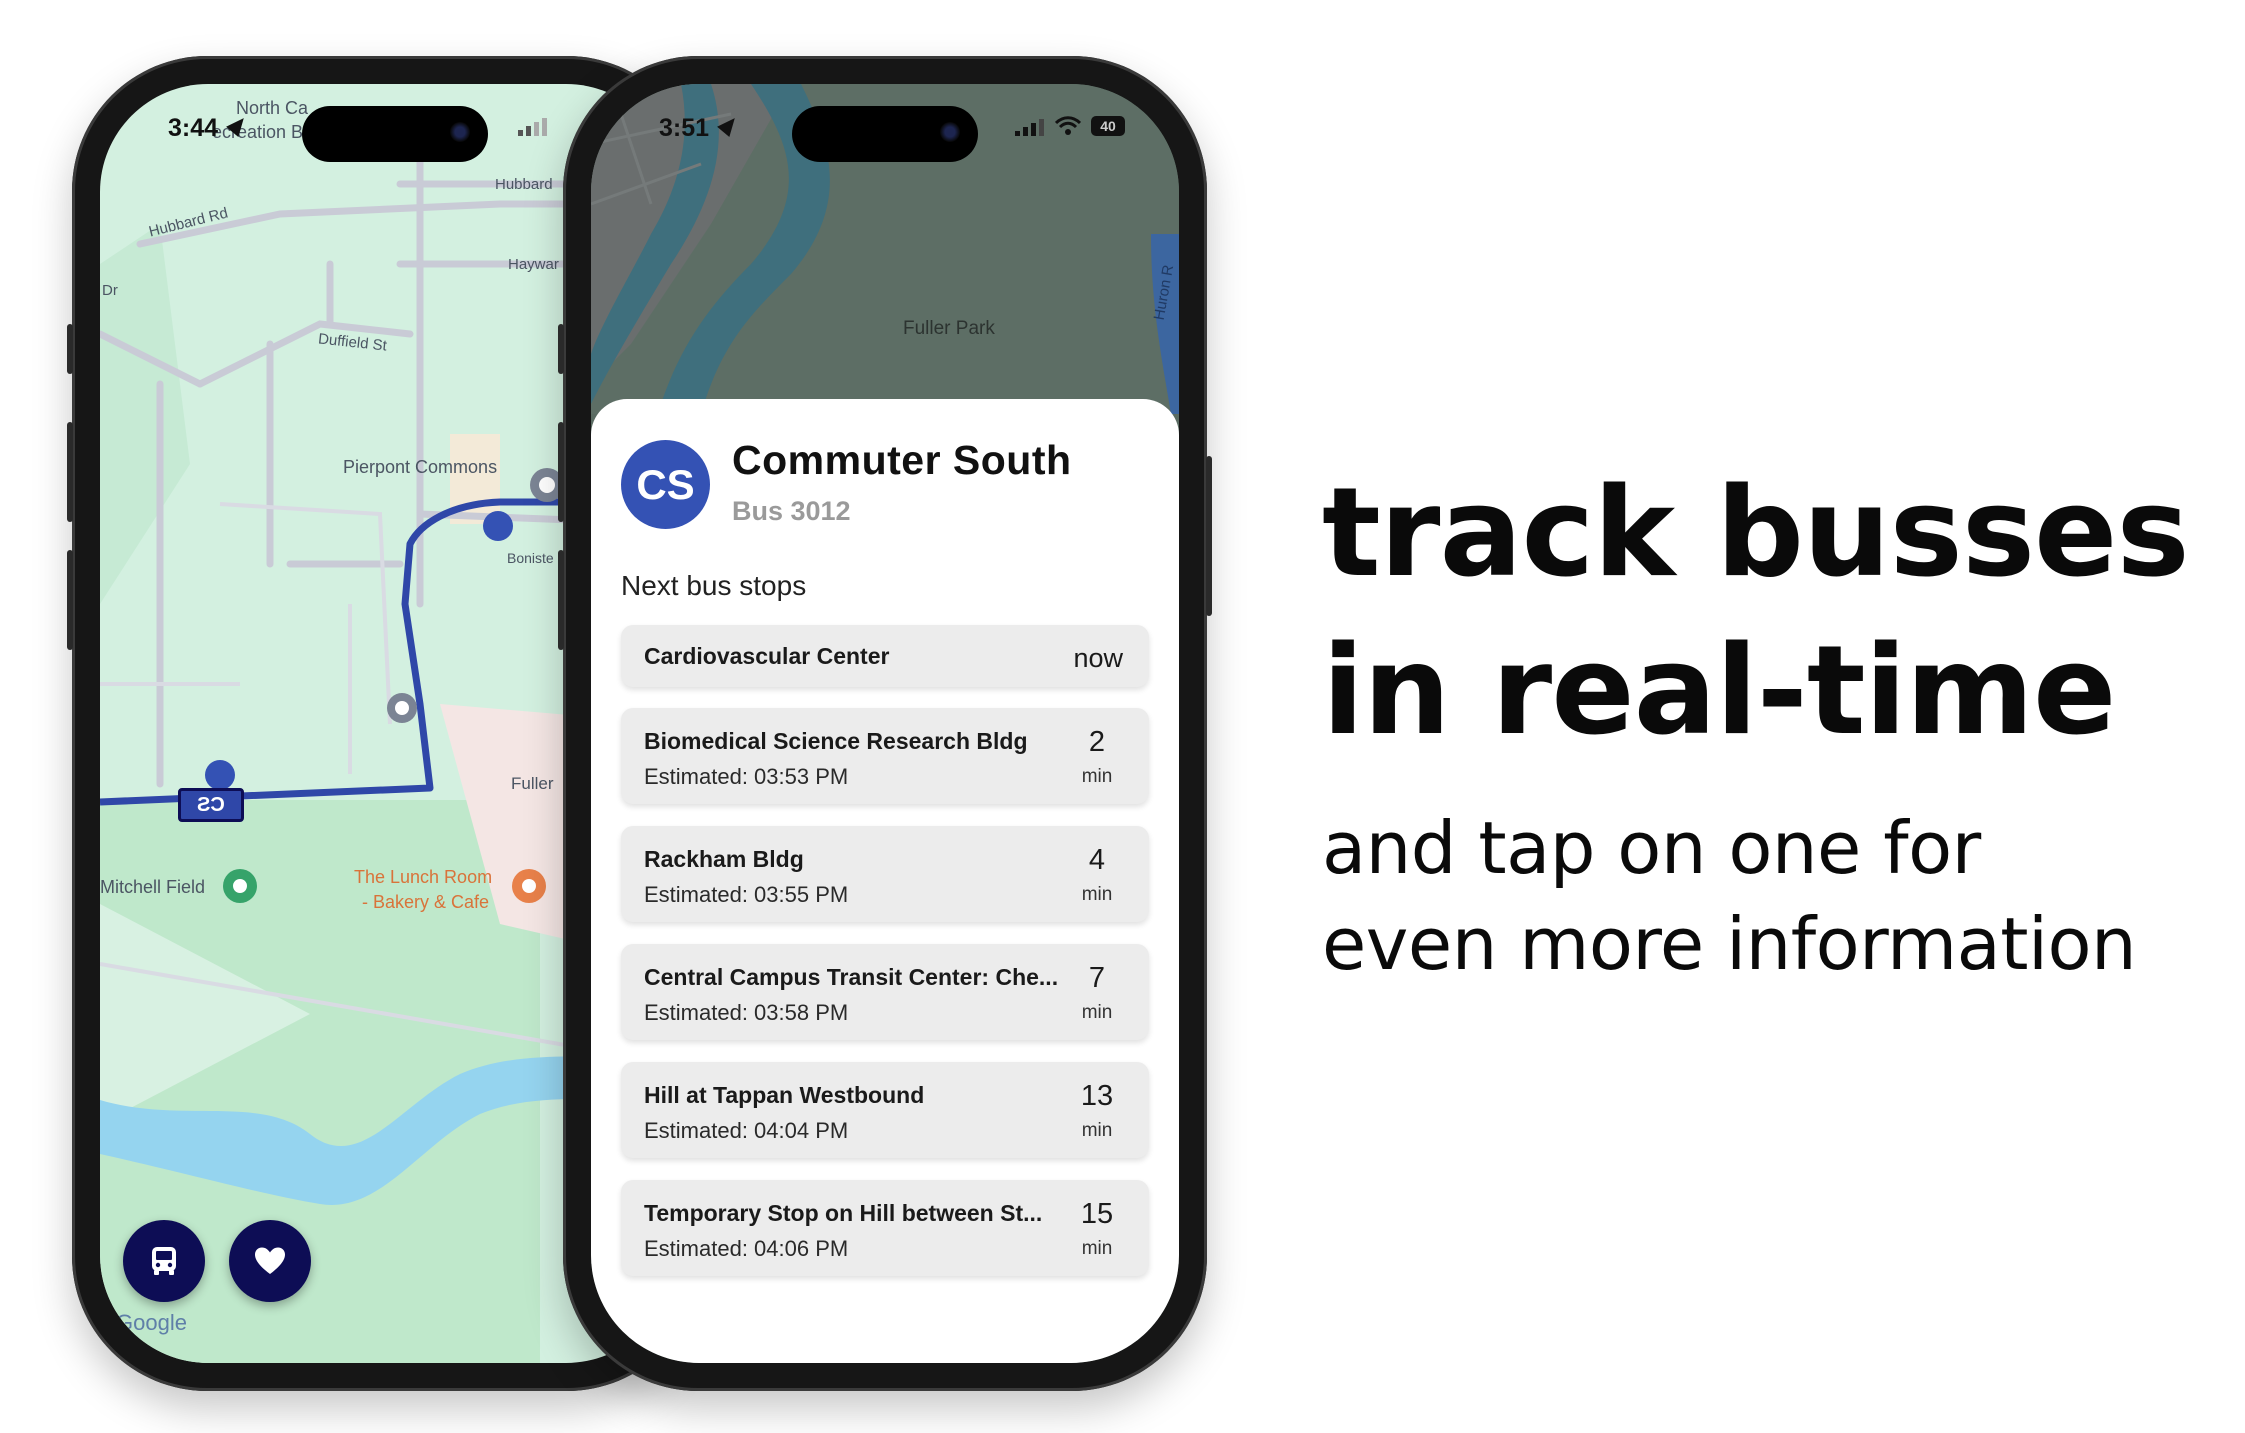 The width and height of the screenshot is (2245, 1433). I want to click on stop-eta: 7, so click(1097, 978).